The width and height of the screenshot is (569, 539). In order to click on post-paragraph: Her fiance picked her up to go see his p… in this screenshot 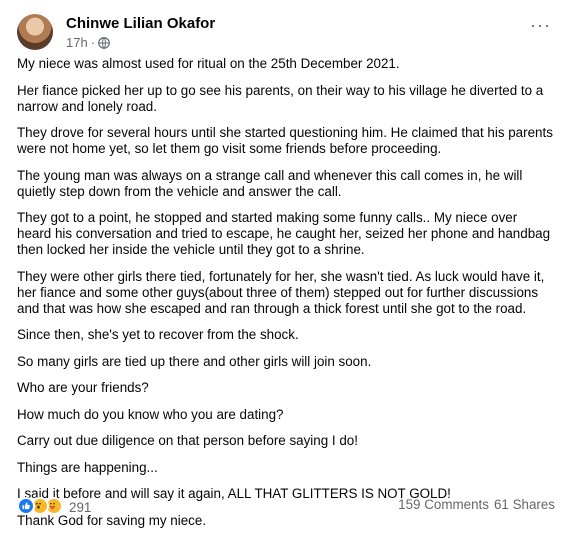, I will do `click(280, 98)`.